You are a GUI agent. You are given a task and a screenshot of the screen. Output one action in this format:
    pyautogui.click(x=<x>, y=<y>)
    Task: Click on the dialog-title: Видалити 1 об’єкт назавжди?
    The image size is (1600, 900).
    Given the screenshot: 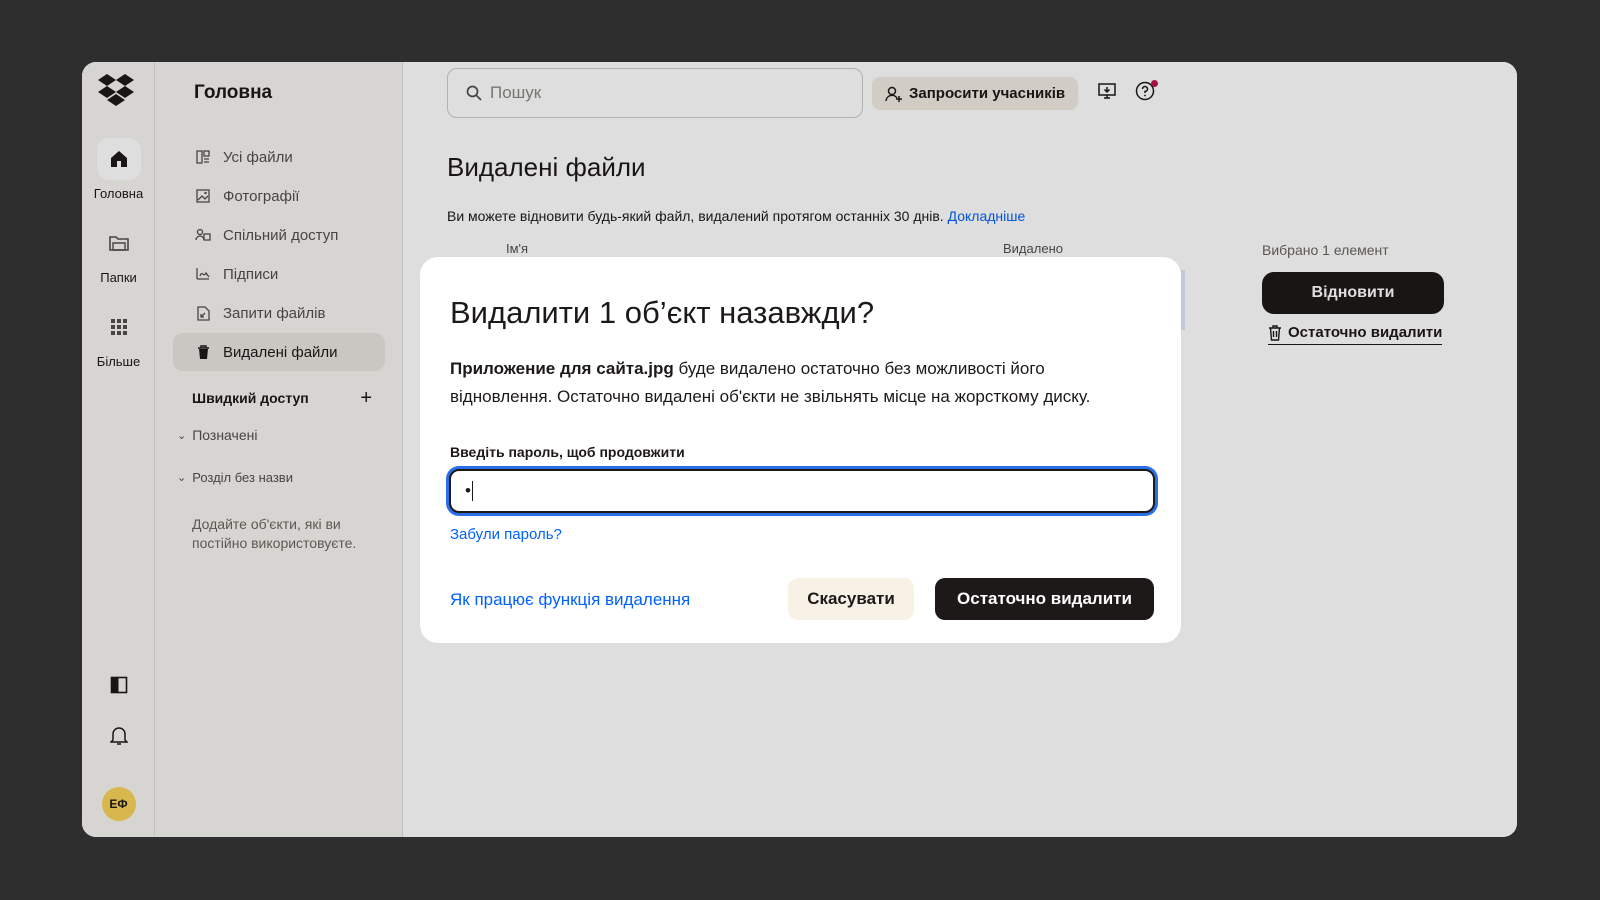 What is the action you would take?
    pyautogui.click(x=662, y=312)
    